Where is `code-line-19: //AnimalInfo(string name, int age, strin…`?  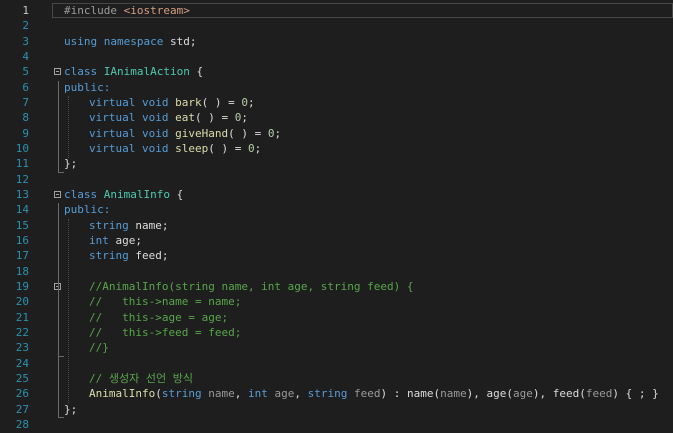 code-line-19: //AnimalInfo(string name, int age, strin… is located at coordinates (362, 286).